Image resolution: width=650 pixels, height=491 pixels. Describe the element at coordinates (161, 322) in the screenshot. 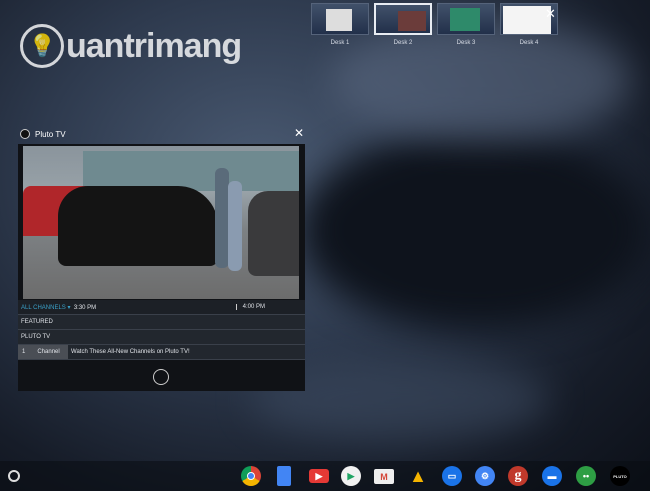

I see `category-featured: FEATURED` at that location.